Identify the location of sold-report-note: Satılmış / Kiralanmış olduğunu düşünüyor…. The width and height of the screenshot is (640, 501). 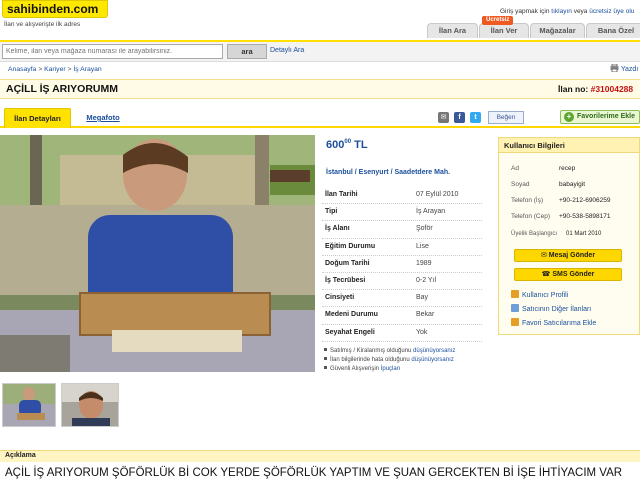
(389, 351).